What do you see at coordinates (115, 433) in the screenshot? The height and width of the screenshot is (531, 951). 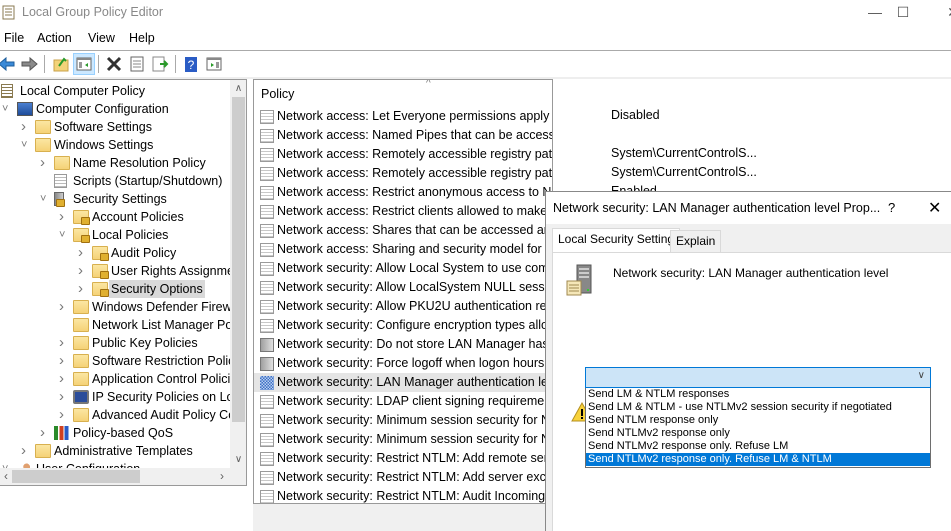 I see `tree-item: › Policy-based QoS` at bounding box center [115, 433].